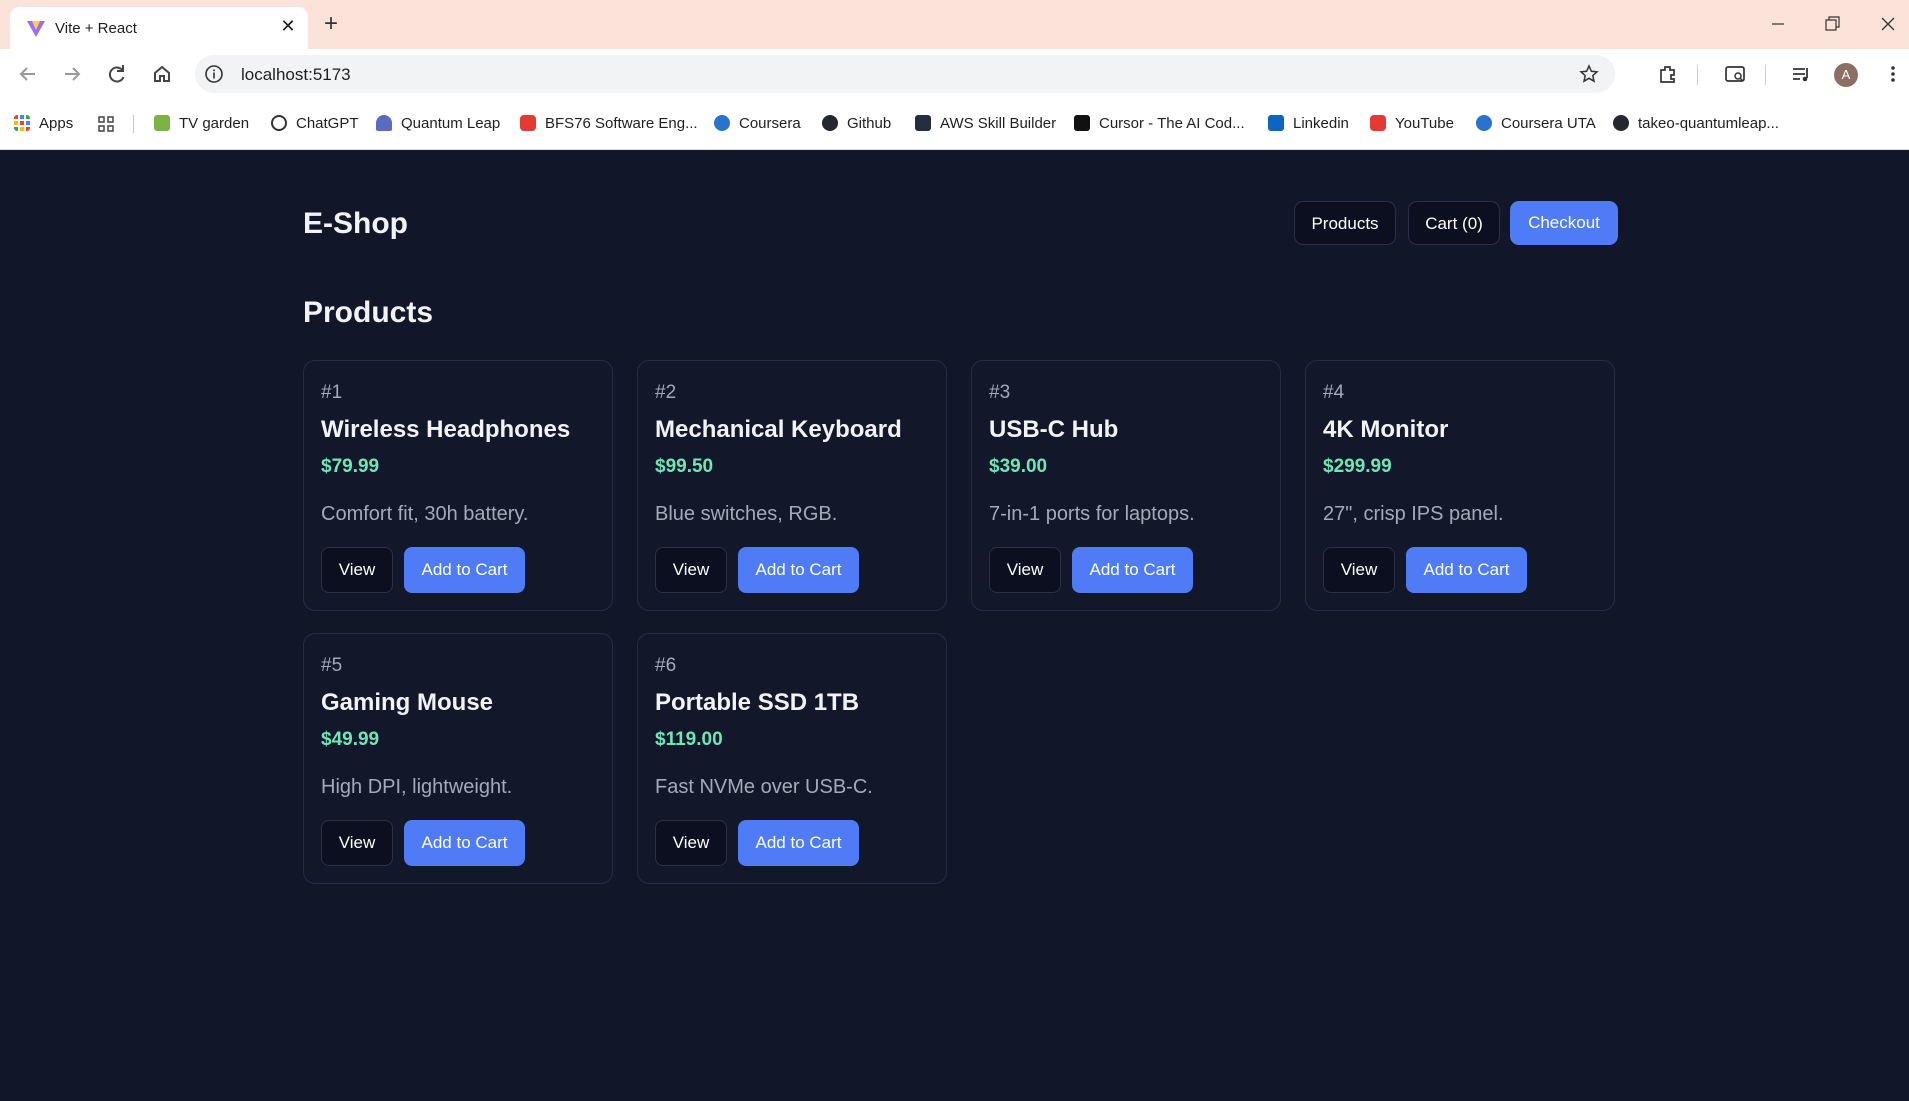  Describe the element at coordinates (1778, 24) in the screenshot. I see `minimize-icon` at that location.